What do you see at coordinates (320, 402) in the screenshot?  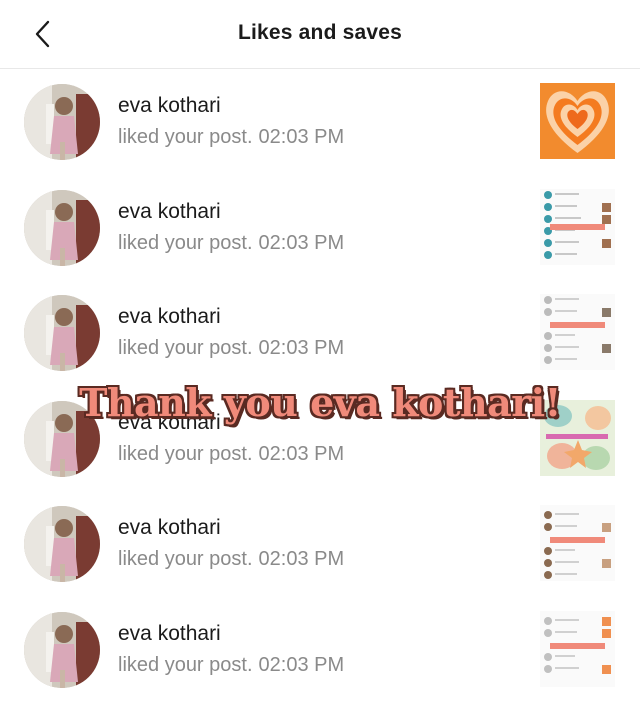 I see `thank-you-overlay: Thank you eva kothari!` at bounding box center [320, 402].